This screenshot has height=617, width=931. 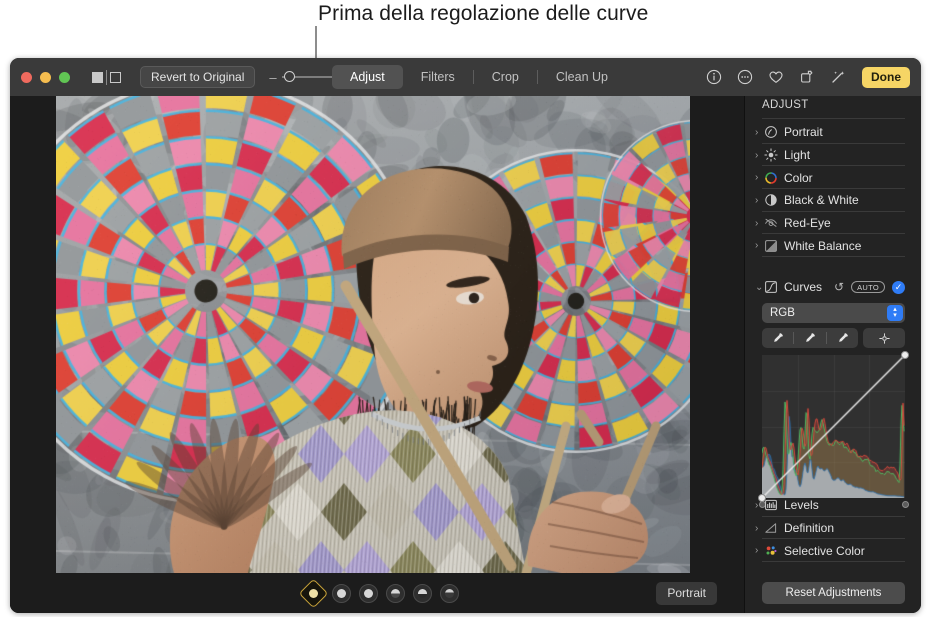 What do you see at coordinates (801, 505) in the screenshot?
I see `sidebar-item-label: Levels` at bounding box center [801, 505].